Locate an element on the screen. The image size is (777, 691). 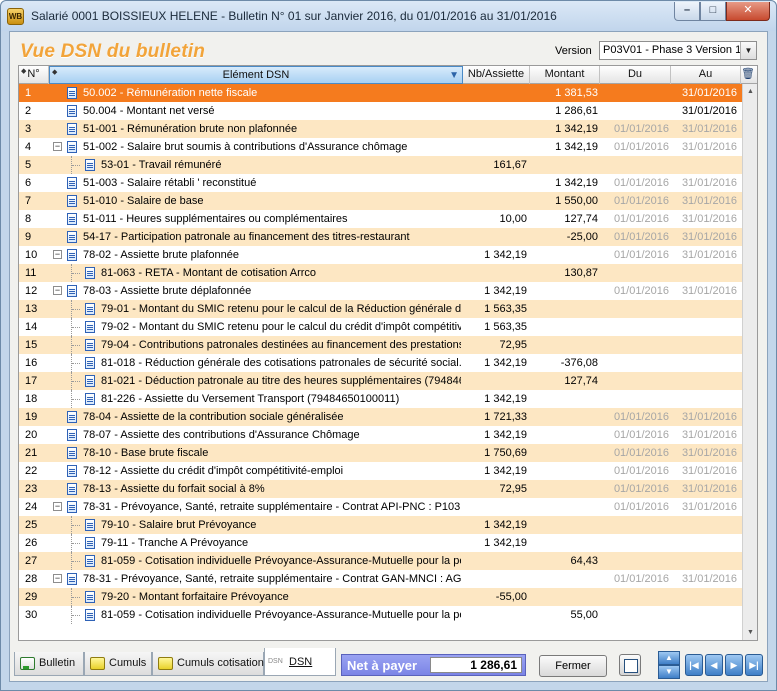
table-row: 5 53-01 - Travail rémunéré 161,67 is located at coordinates (380, 165).